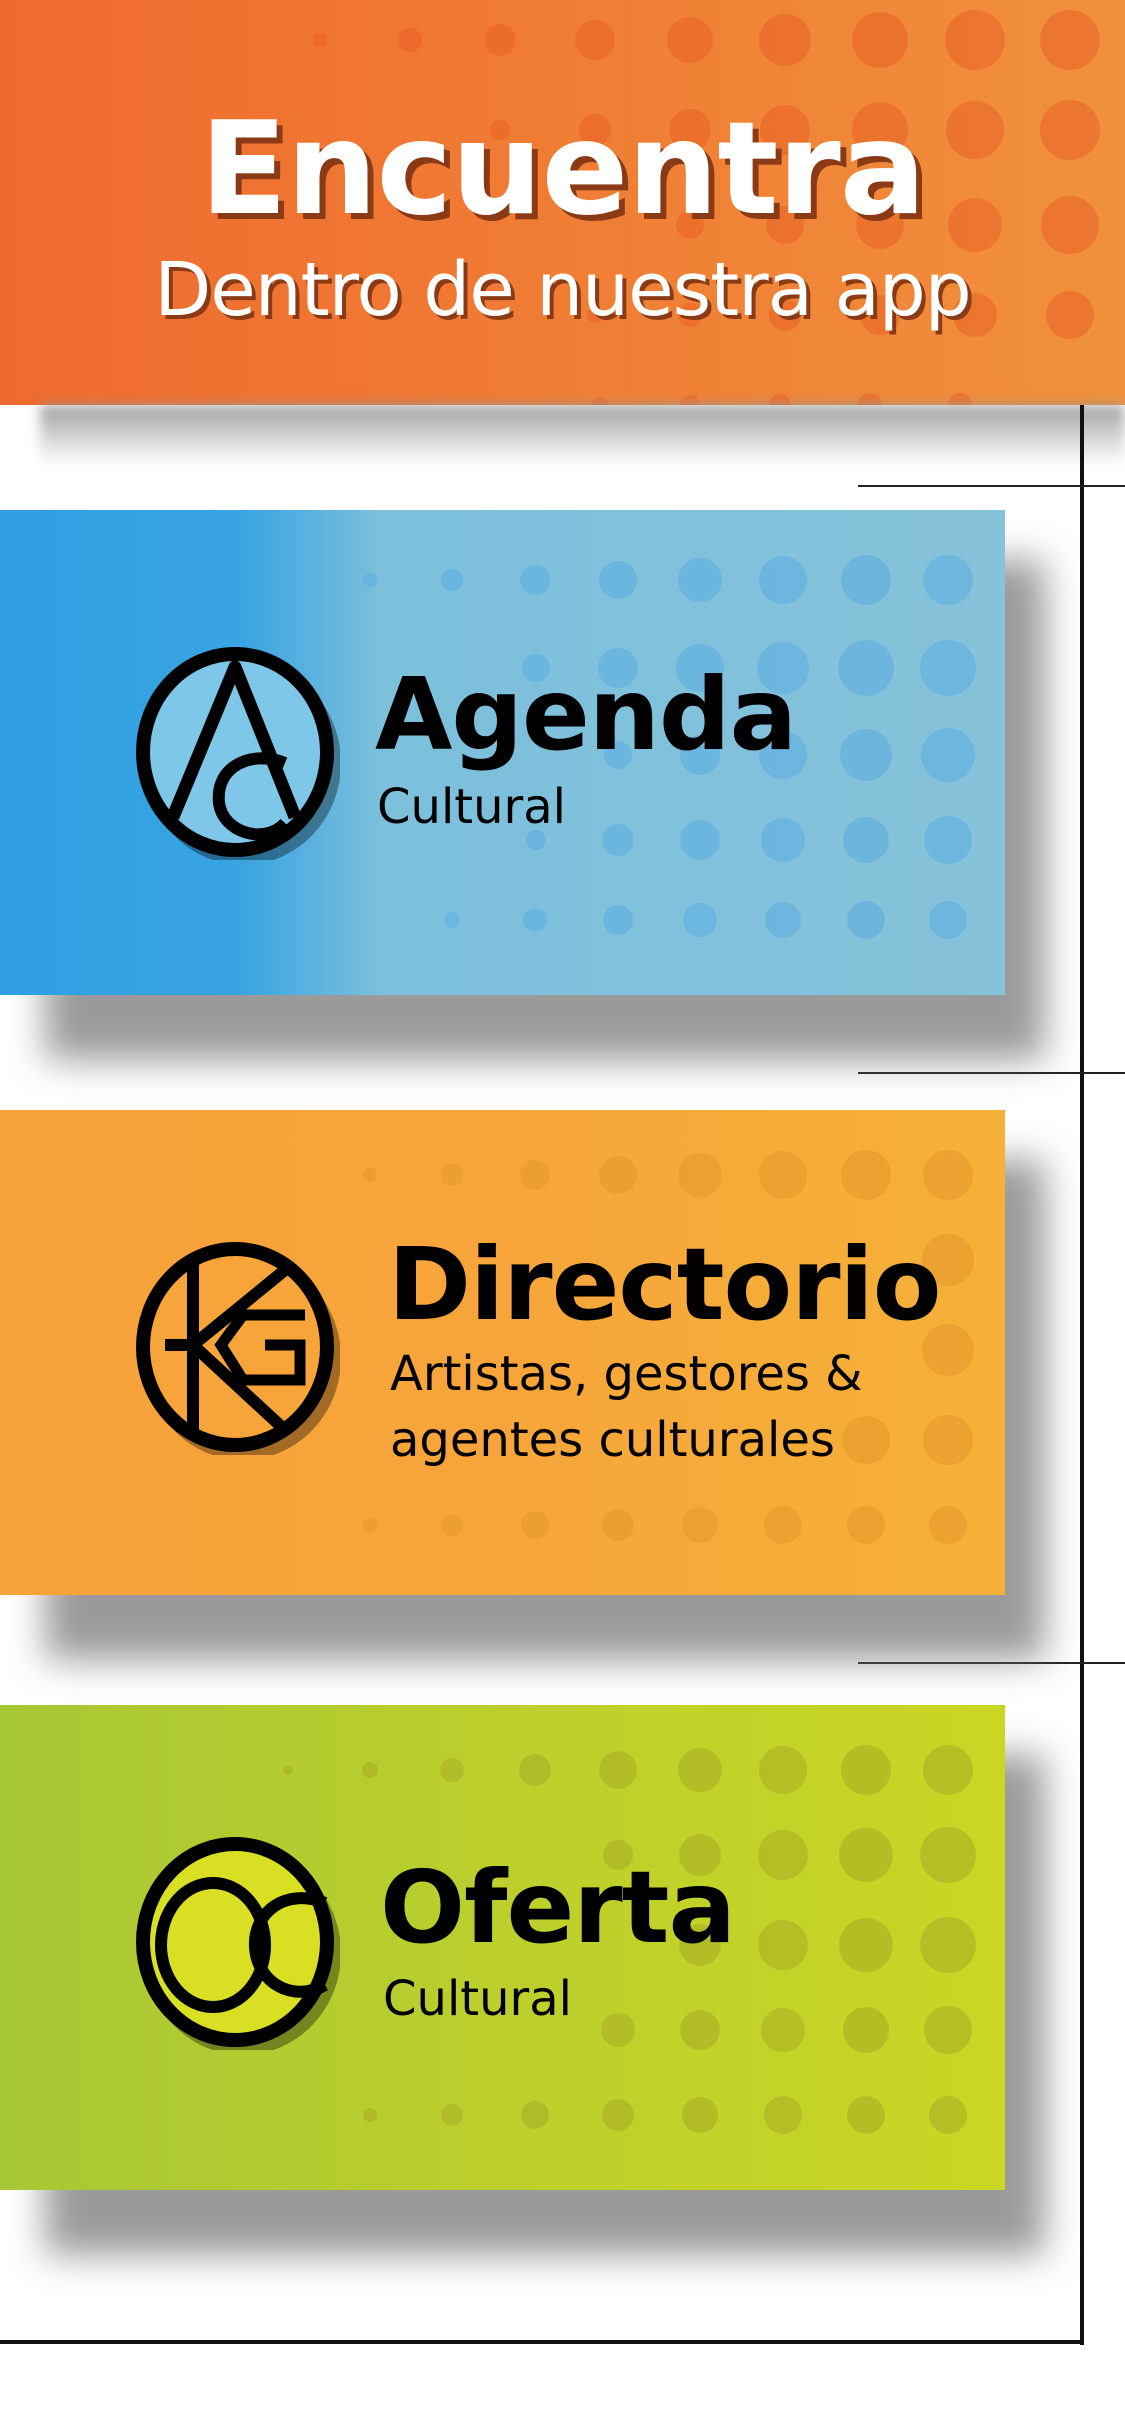 The image size is (1125, 2436). Describe the element at coordinates (562, 169) in the screenshot. I see `page-title: Encuentra` at that location.